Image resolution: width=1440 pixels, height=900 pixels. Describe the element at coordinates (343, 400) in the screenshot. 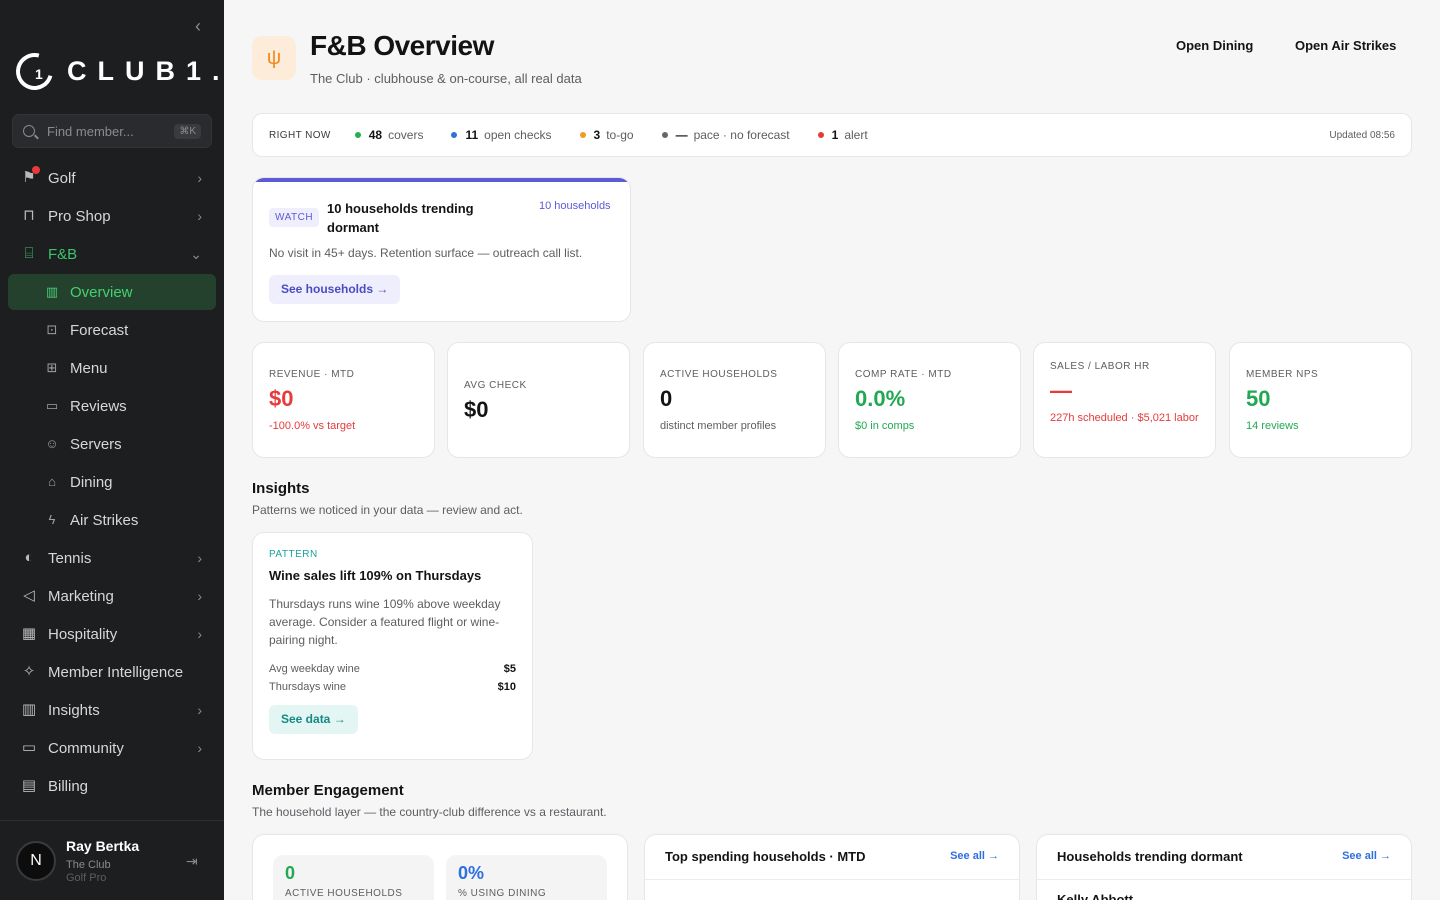

I see `kpi-revenue: REVENUE · MTD $0 -100.0% vs target` at that location.